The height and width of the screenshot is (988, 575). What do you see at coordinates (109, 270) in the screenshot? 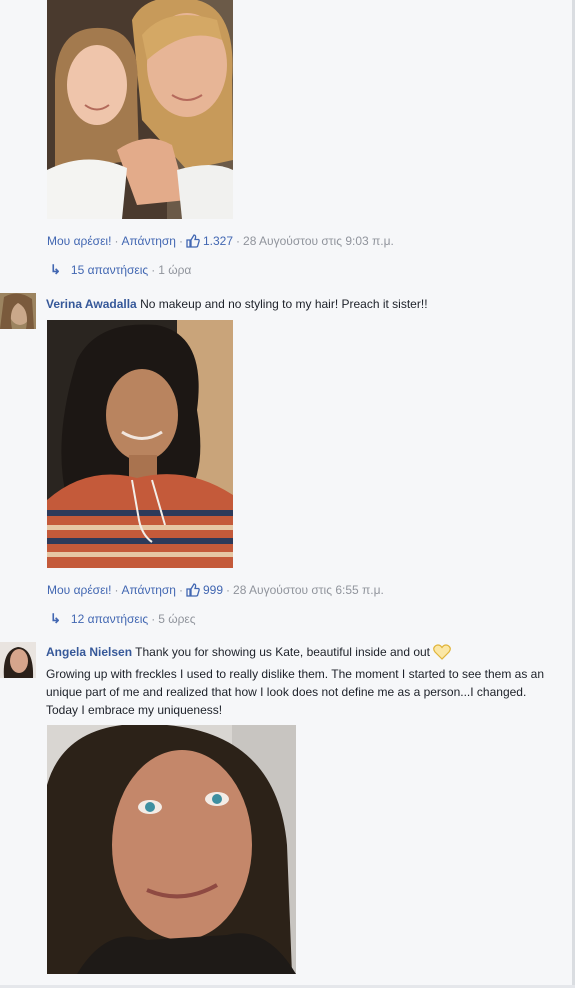
I see `replies-count: 15 απαντήσεις` at bounding box center [109, 270].